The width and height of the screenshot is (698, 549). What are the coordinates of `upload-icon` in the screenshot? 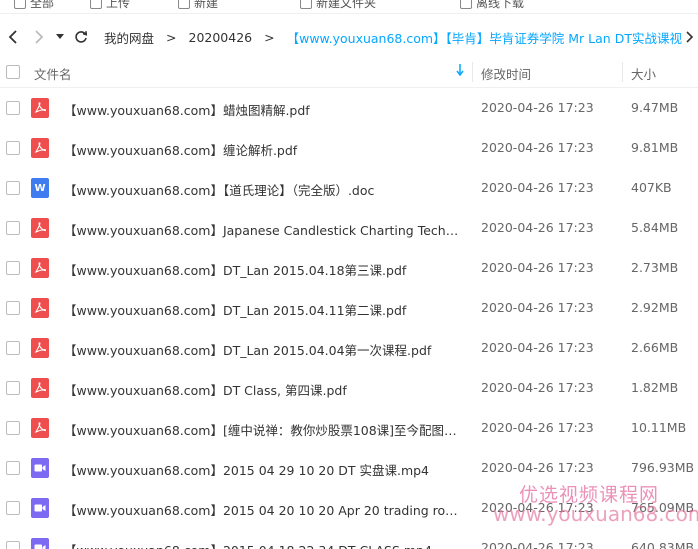 It's located at (96, 4).